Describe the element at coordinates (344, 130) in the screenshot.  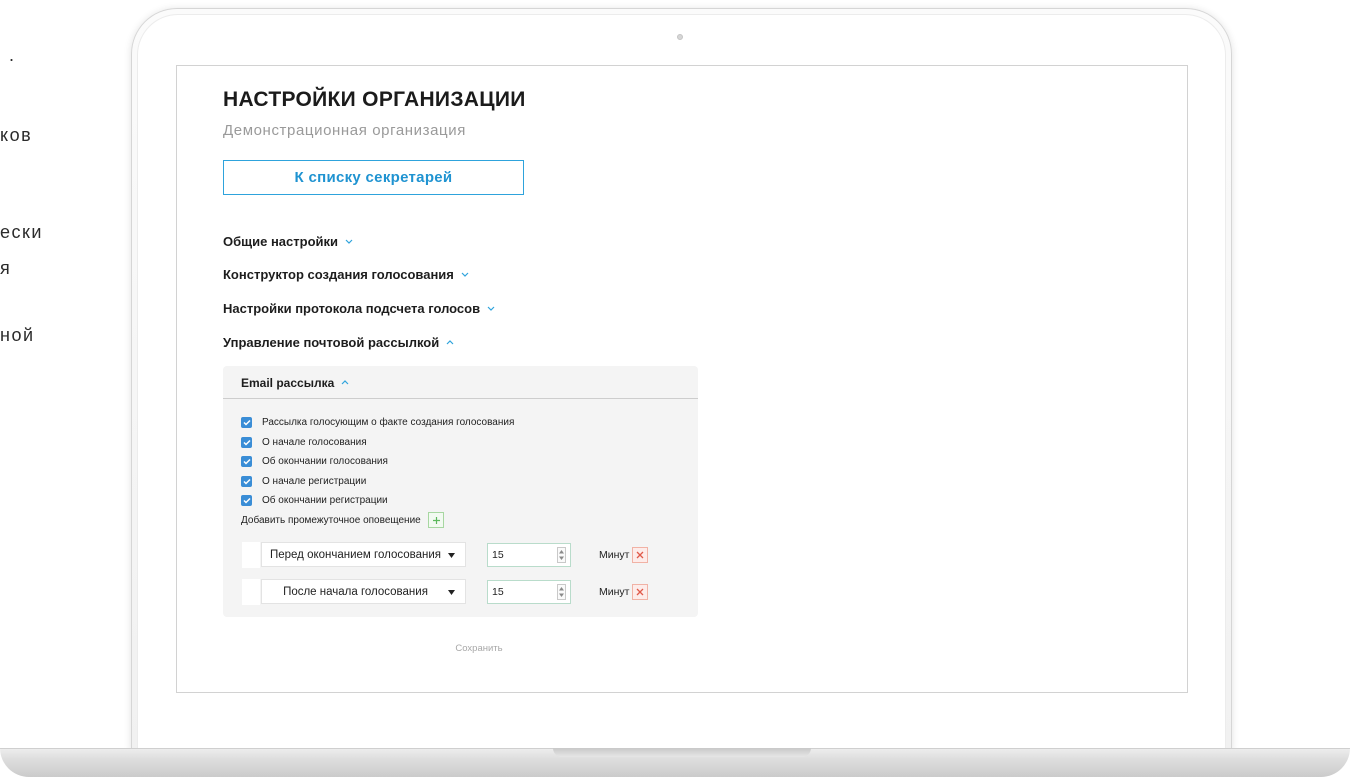
I see `organization-name: Демонстрационная организация` at that location.